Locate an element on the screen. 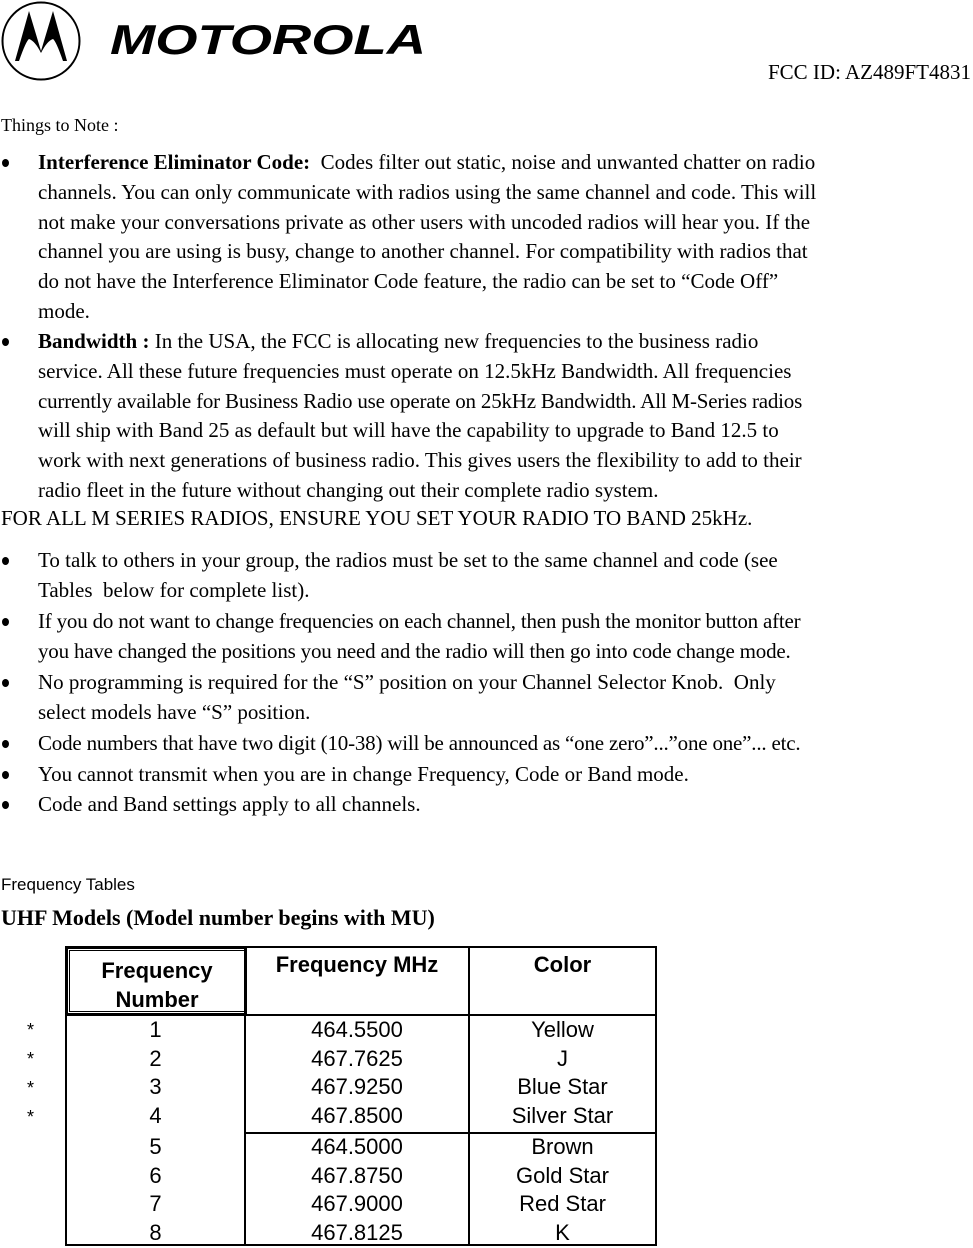  table-cell-mhz: 467.8125 is located at coordinates (357, 1232).